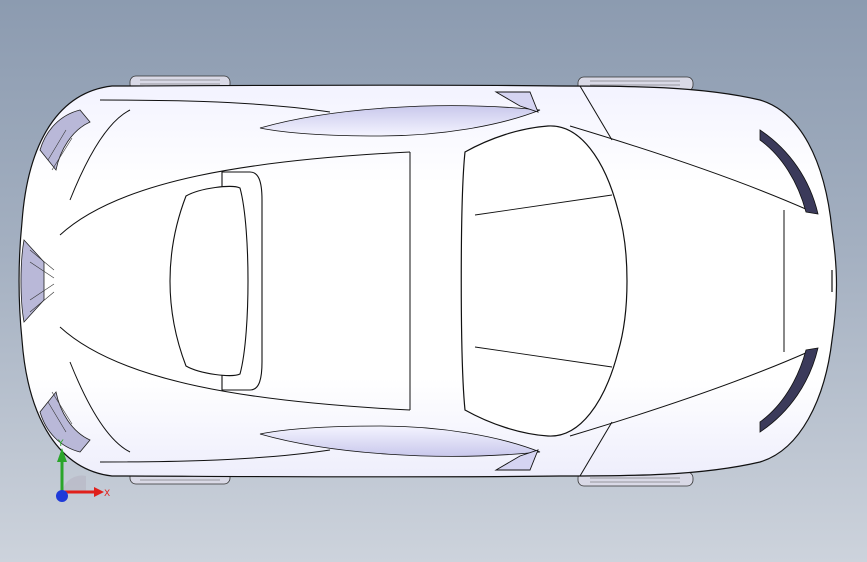 This screenshot has height=562, width=867. What do you see at coordinates (60, 444) in the screenshot?
I see `y-axis-label: Y` at bounding box center [60, 444].